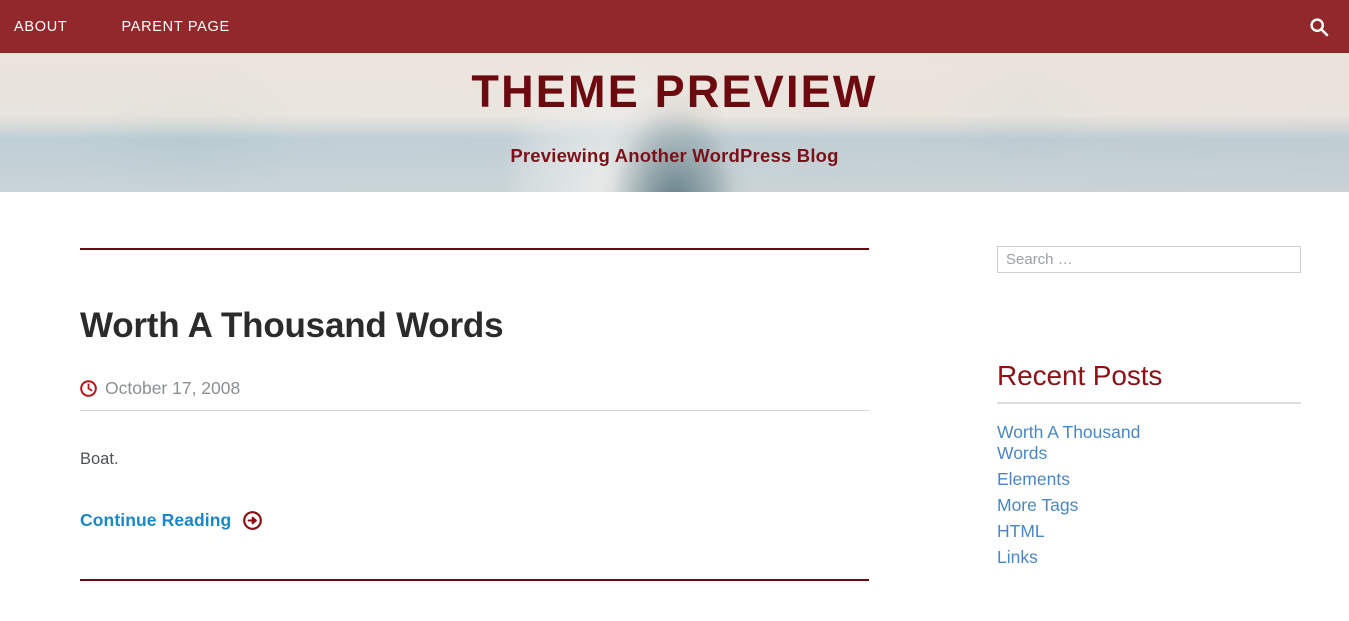 The width and height of the screenshot is (1349, 621). Describe the element at coordinates (474, 326) in the screenshot. I see `post-title: Worth A Thousand Words` at that location.